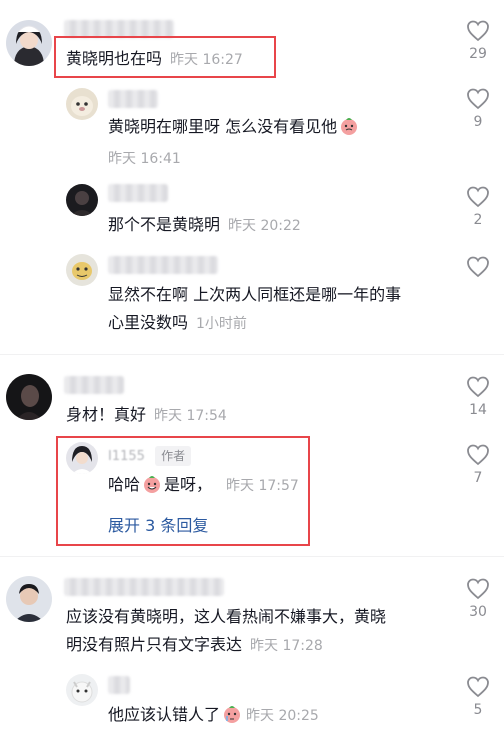 Image resolution: width=504 pixels, height=739 pixels. I want to click on comment-text: 黄晓明在哪里呀 怎么没有看见他, so click(234, 127).